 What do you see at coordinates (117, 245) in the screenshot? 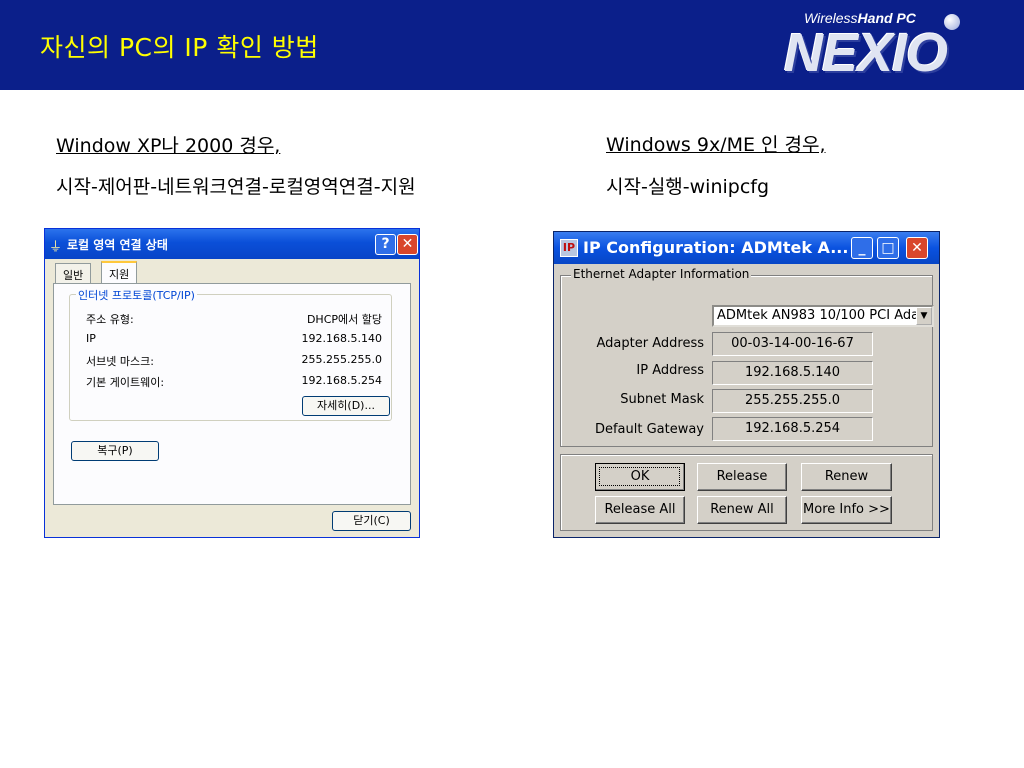
I see `xp-window-title: 로컬 영역 연결 상태` at bounding box center [117, 245].